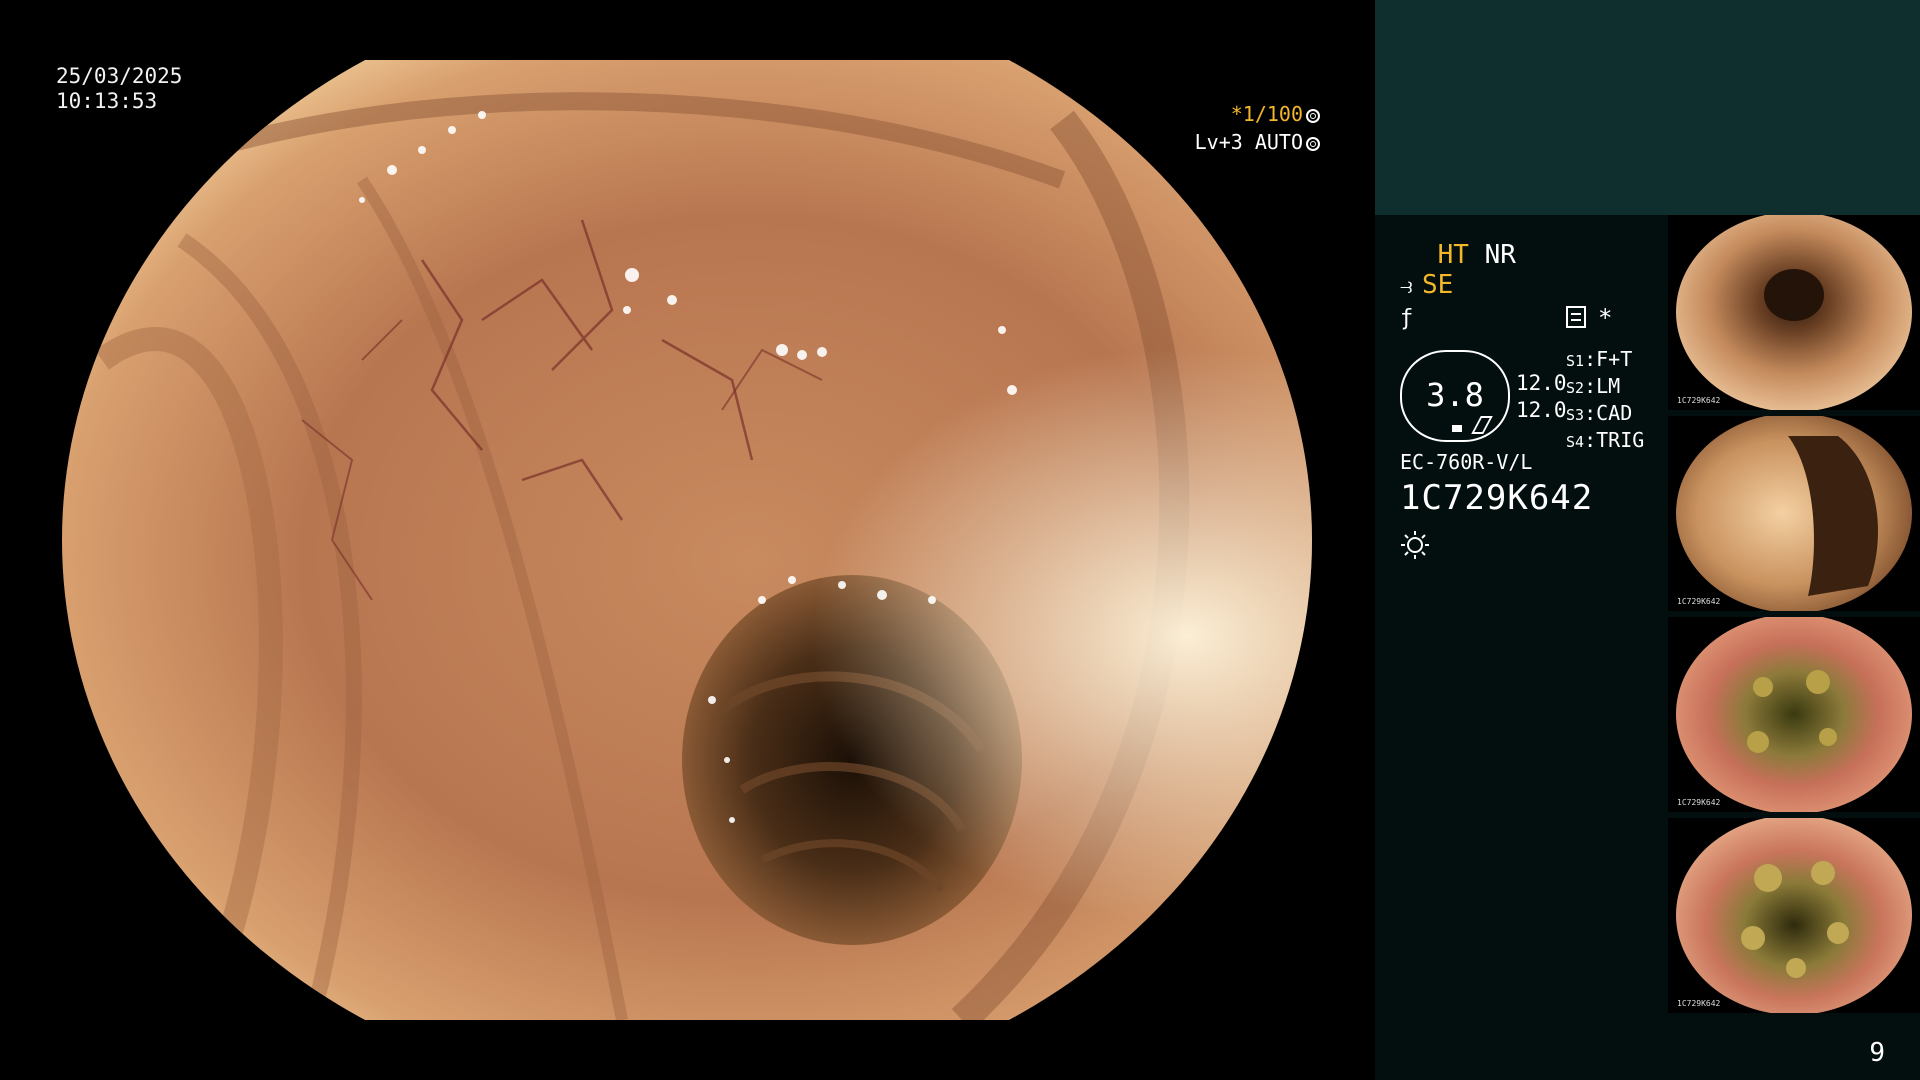  I want to click on switch-value: LM, so click(1608, 386).